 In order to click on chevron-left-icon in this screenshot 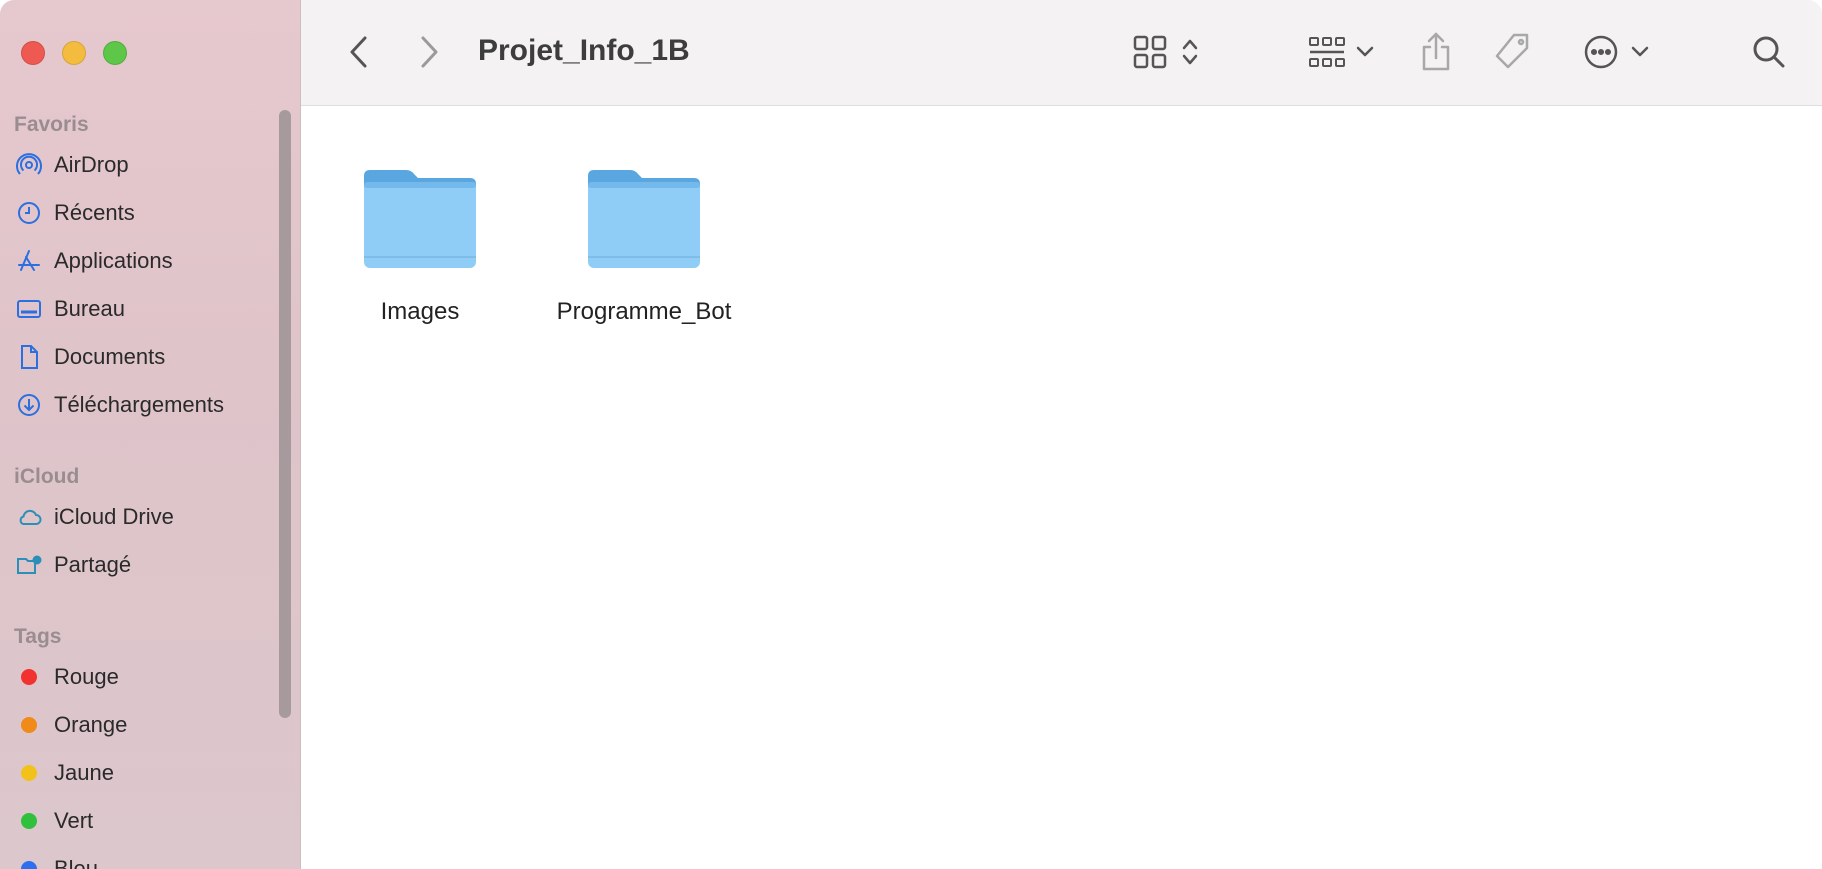, I will do `click(358, 52)`.